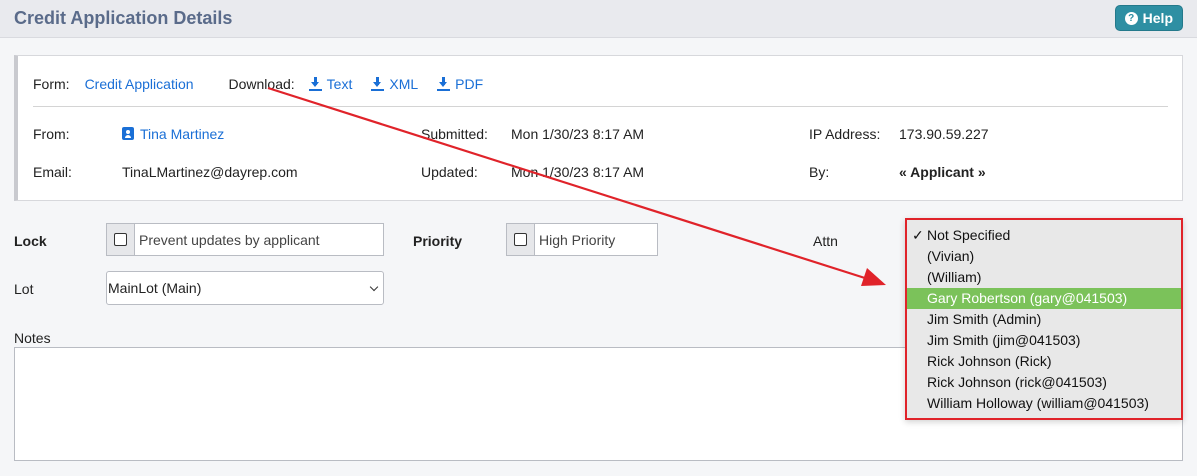 The image size is (1197, 476). What do you see at coordinates (155, 288) in the screenshot?
I see `lot-select-value: MainLot (Main)` at bounding box center [155, 288].